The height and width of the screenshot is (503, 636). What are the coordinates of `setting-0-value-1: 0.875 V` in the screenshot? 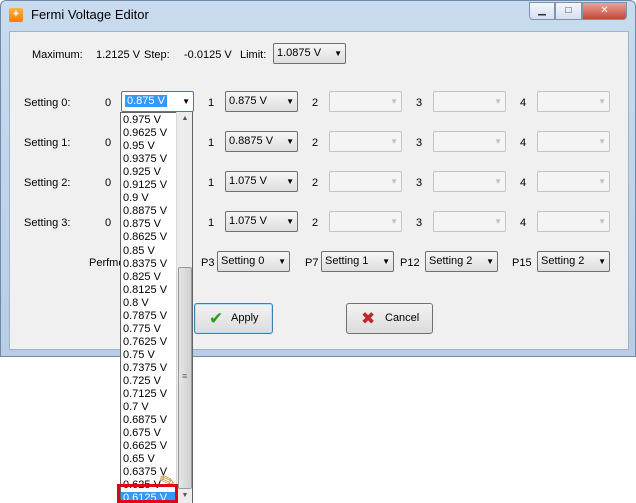 It's located at (248, 101).